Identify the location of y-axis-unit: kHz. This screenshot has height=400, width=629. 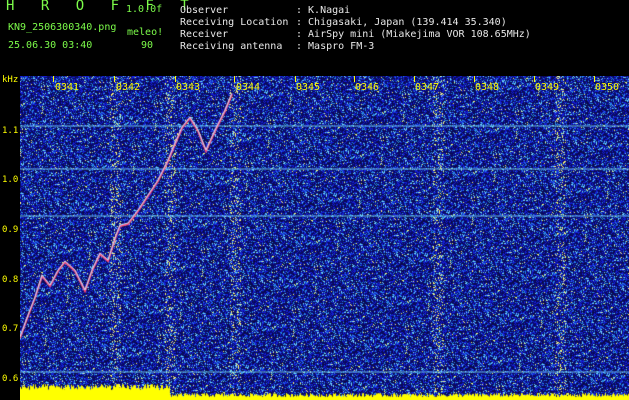
(10, 80).